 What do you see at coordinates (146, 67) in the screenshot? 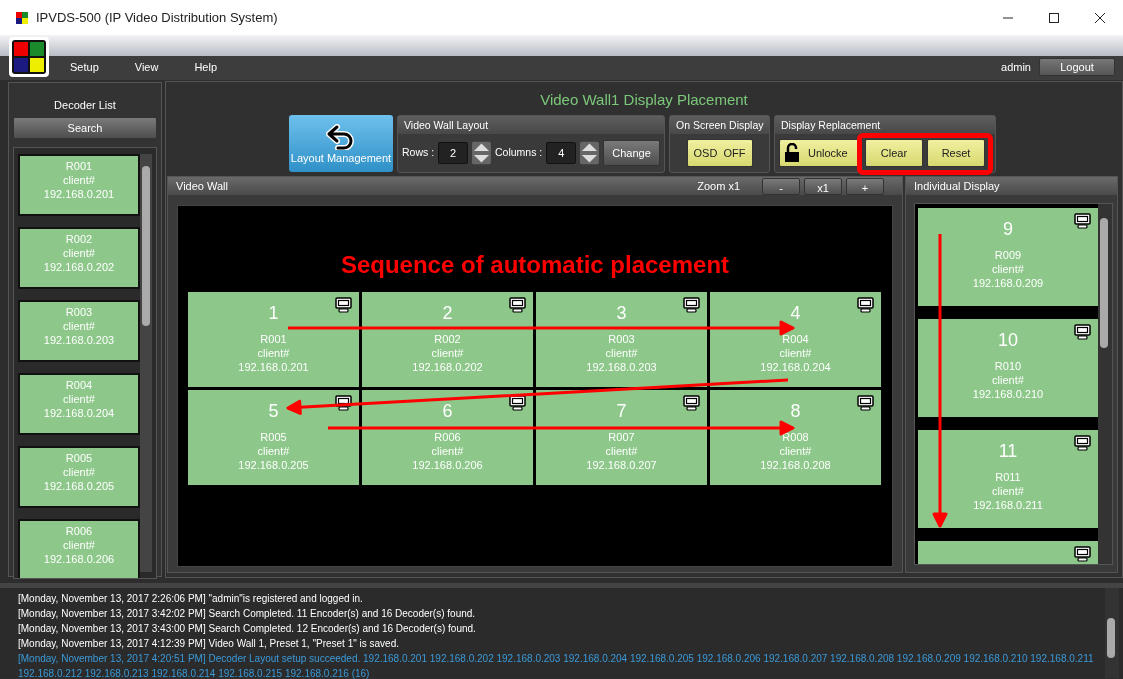
I see `menu-item: View` at bounding box center [146, 67].